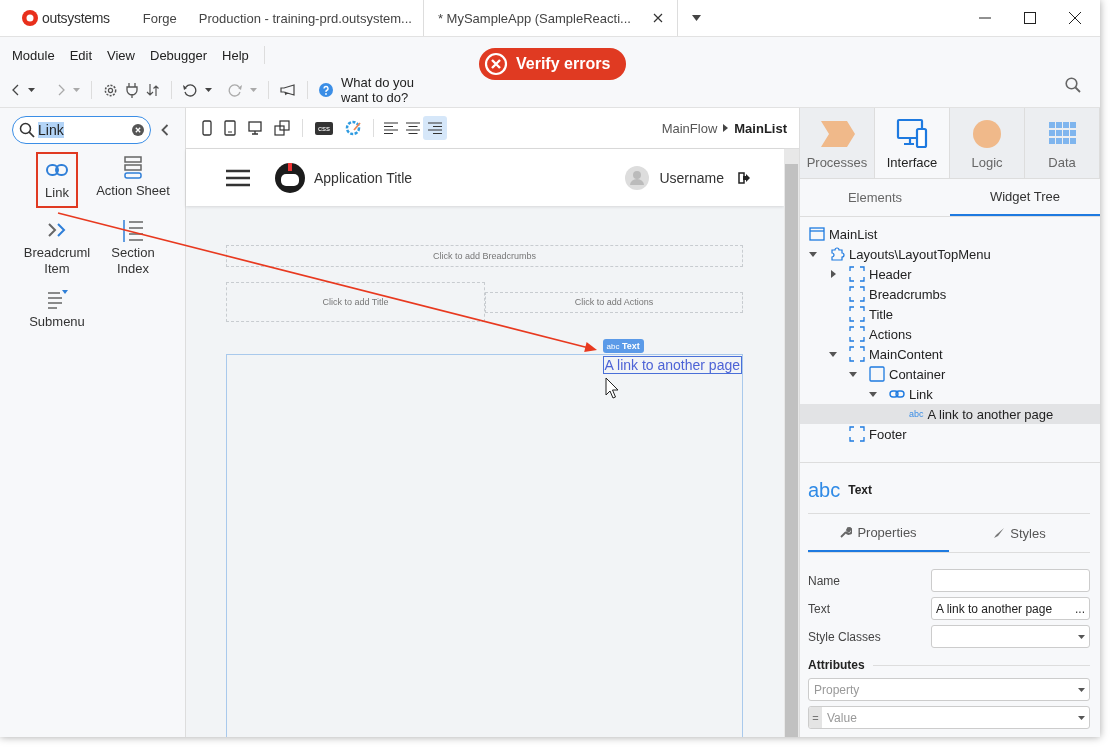 The height and width of the screenshot is (751, 1115). What do you see at coordinates (30, 18) in the screenshot?
I see `logo-icon` at bounding box center [30, 18].